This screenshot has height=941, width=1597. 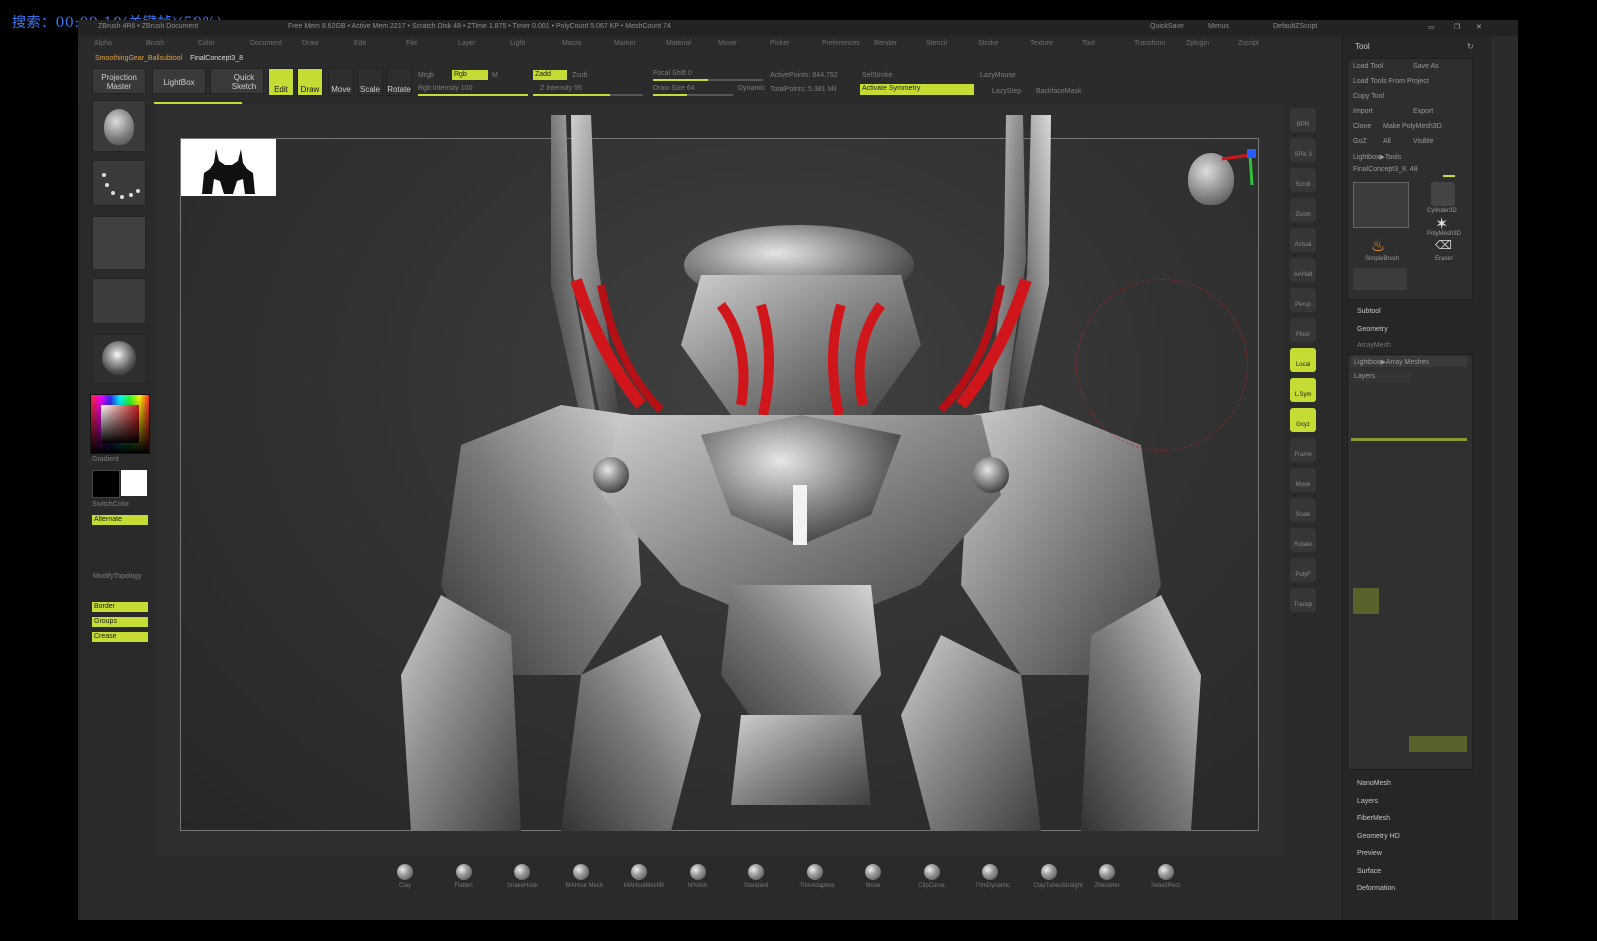 I want to click on arraymesh-preview-swatch, so click(x=1366, y=601).